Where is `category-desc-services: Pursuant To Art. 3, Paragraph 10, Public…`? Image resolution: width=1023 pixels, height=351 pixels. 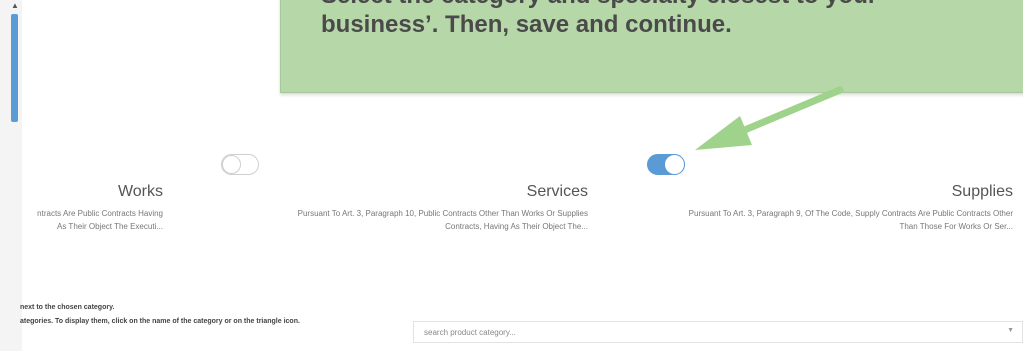
category-desc-services: Pursuant To Art. 3, Paragraph 10, Public… is located at coordinates (408, 220).